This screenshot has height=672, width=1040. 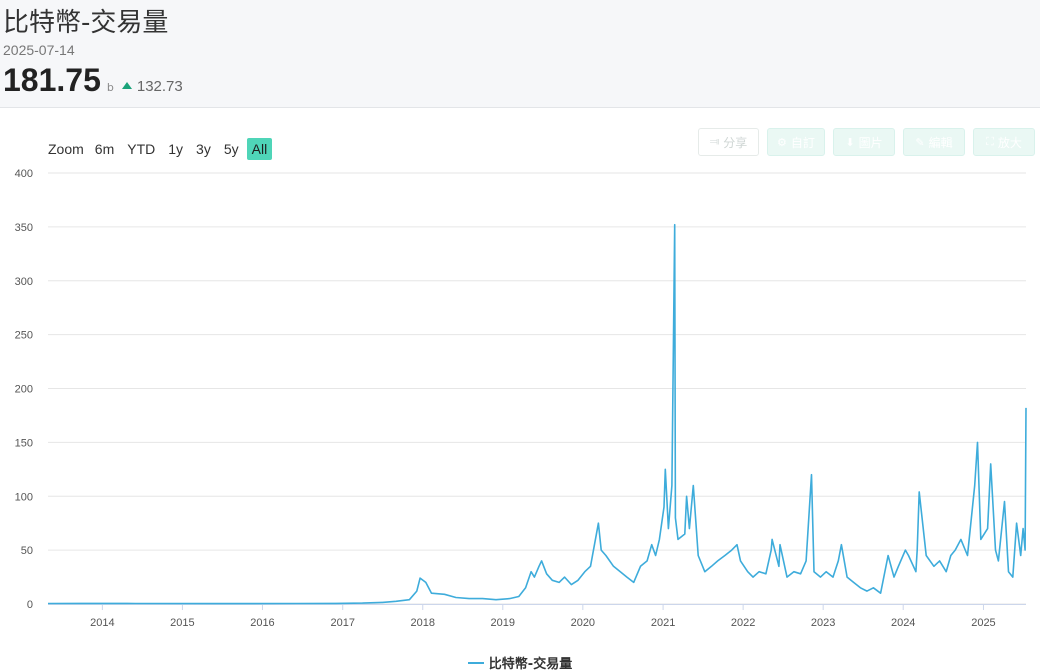 I want to click on x-tick-label-2020: 2020, so click(x=583, y=623).